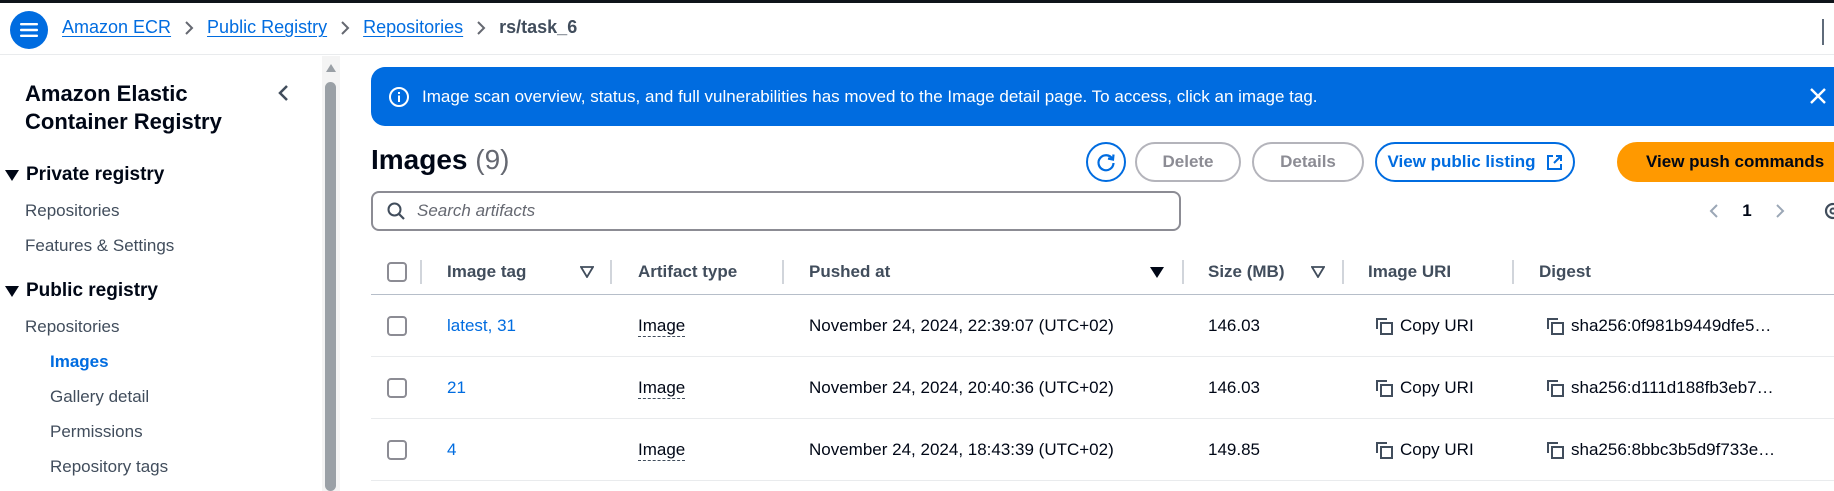 This screenshot has width=1834, height=491. I want to click on image-tag-link: 4, so click(451, 450).